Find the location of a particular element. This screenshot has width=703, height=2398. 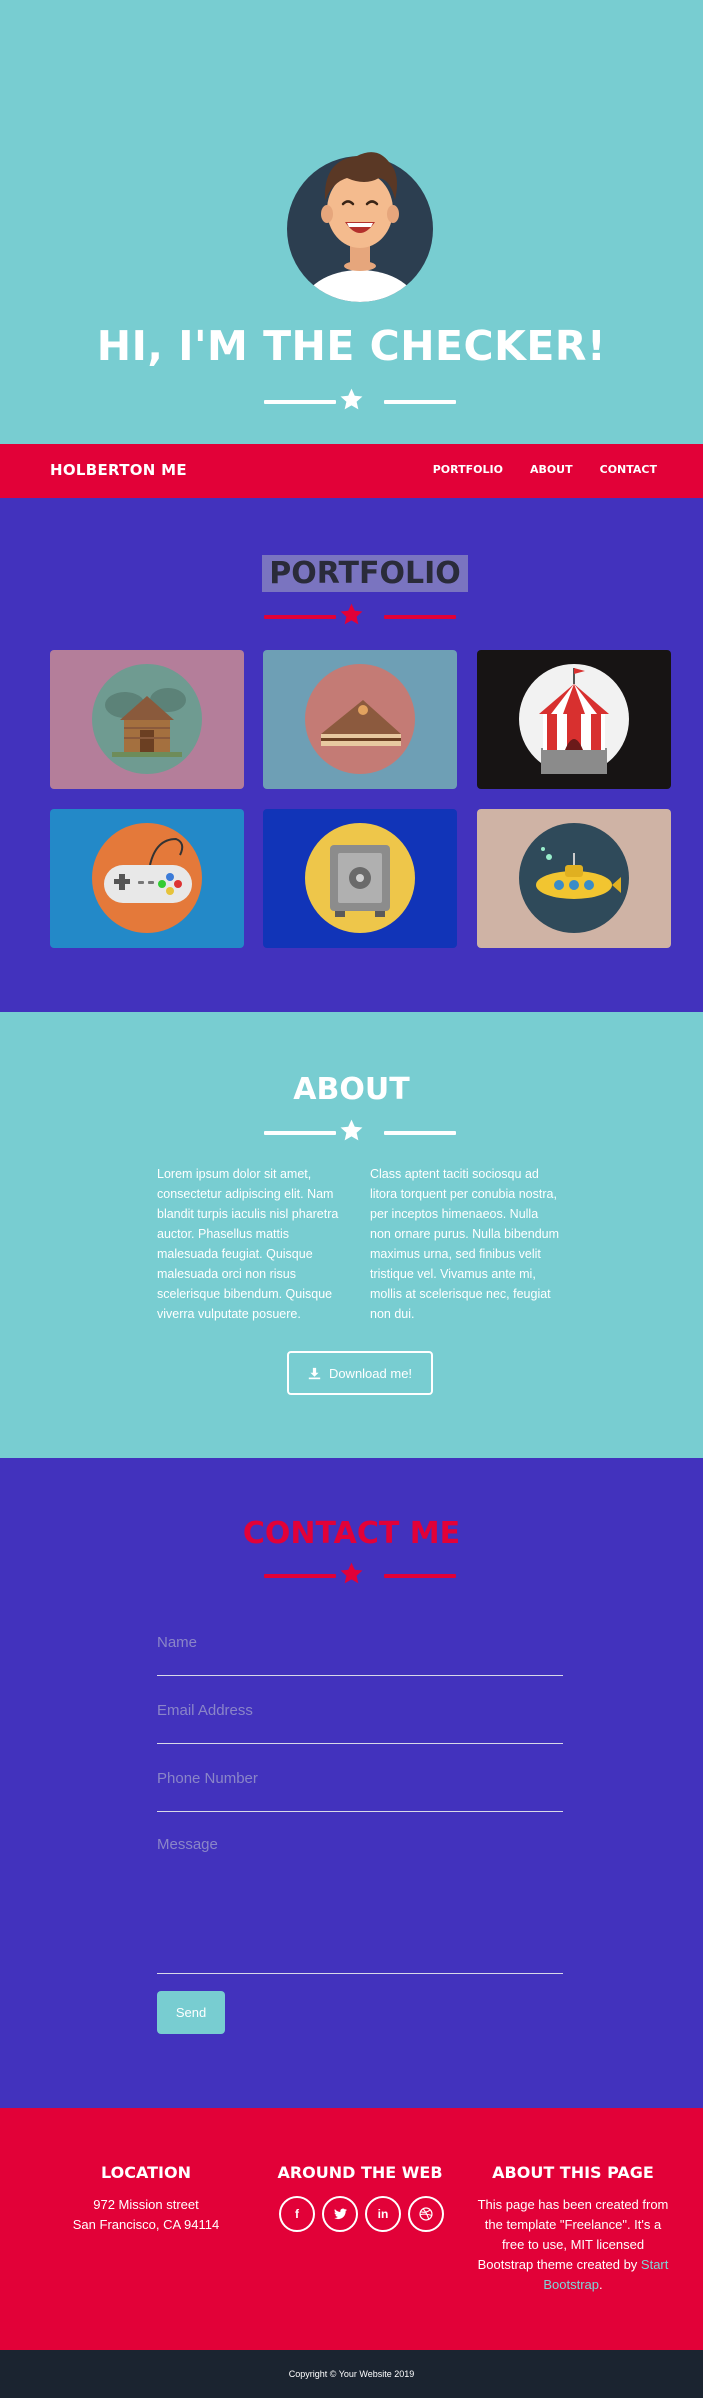

email-field-wrapper is located at coordinates (360, 1723).